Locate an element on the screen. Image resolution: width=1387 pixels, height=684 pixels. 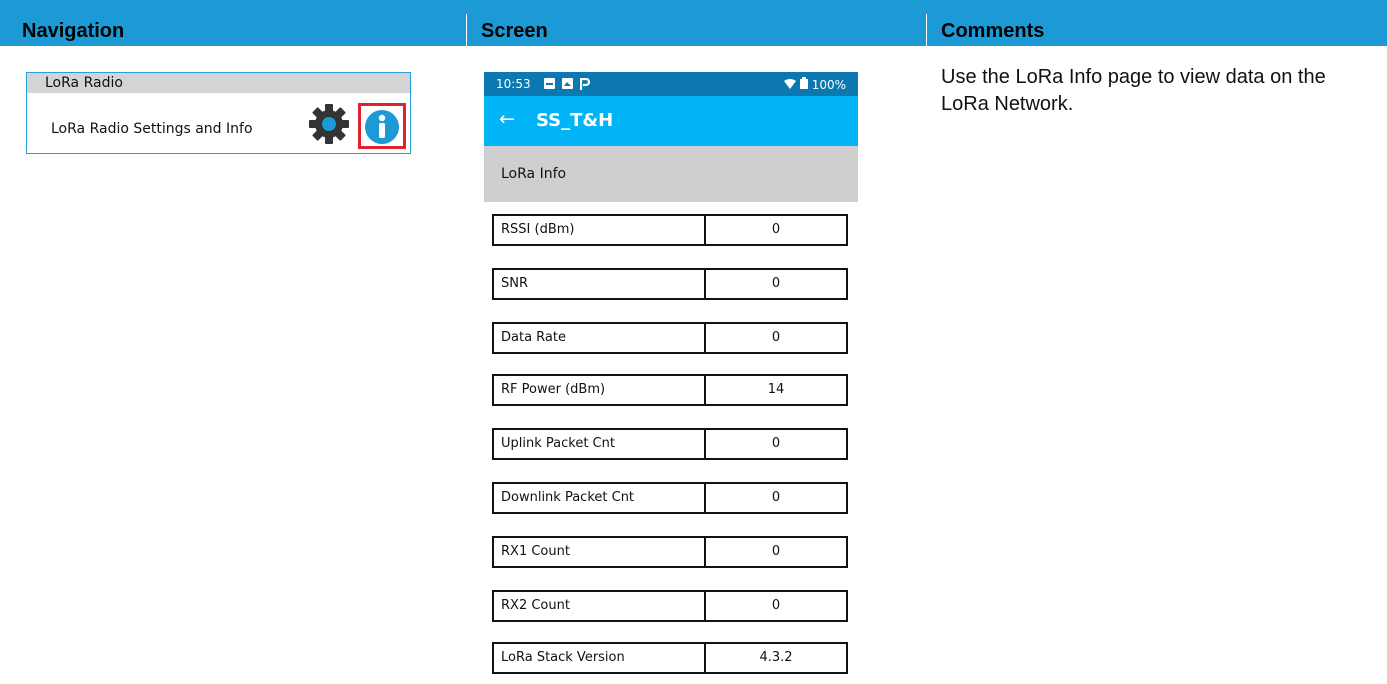
info-row: SNR 0 is located at coordinates (670, 284).